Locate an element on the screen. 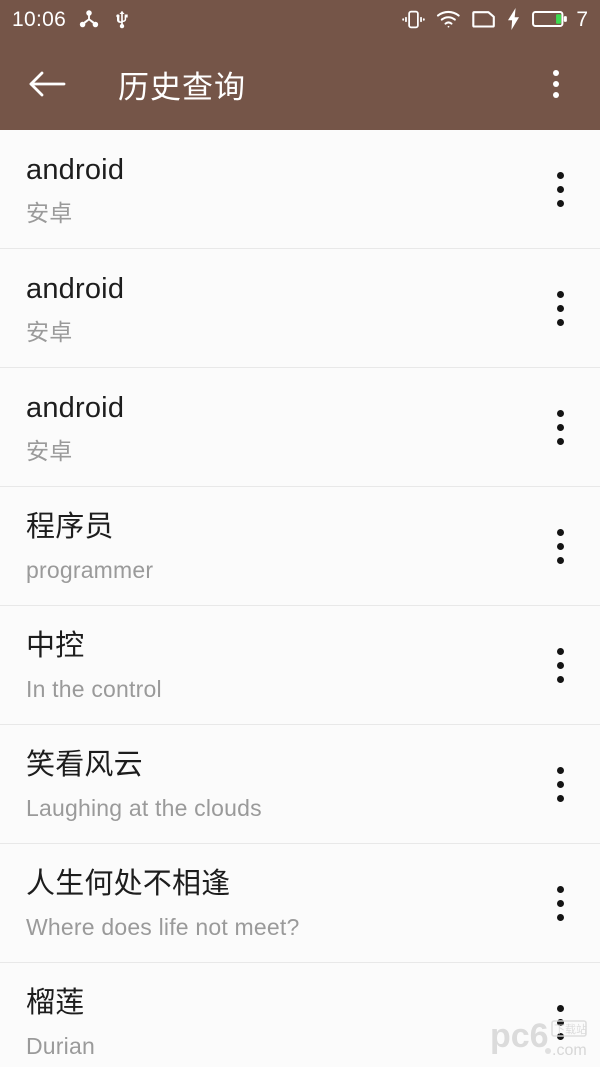 This screenshot has height=1067, width=600. list-item-primary-text: 程序员 is located at coordinates (70, 527).